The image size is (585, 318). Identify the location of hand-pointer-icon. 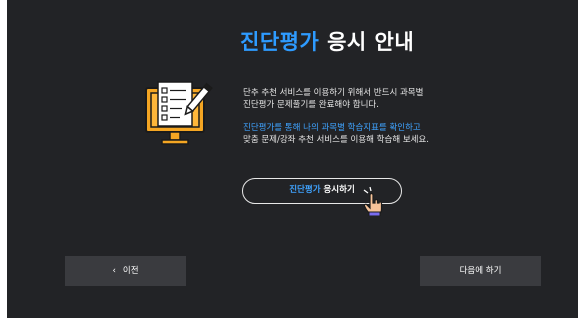
(373, 201).